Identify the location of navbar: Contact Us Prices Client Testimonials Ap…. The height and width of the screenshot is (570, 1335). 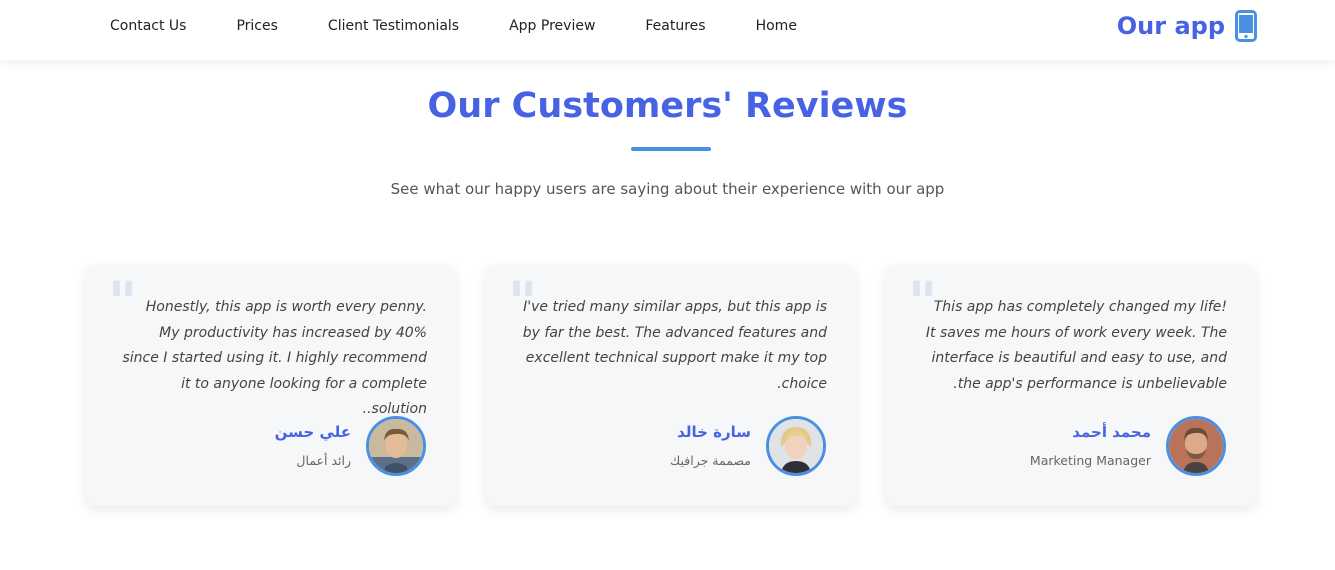
(667, 30).